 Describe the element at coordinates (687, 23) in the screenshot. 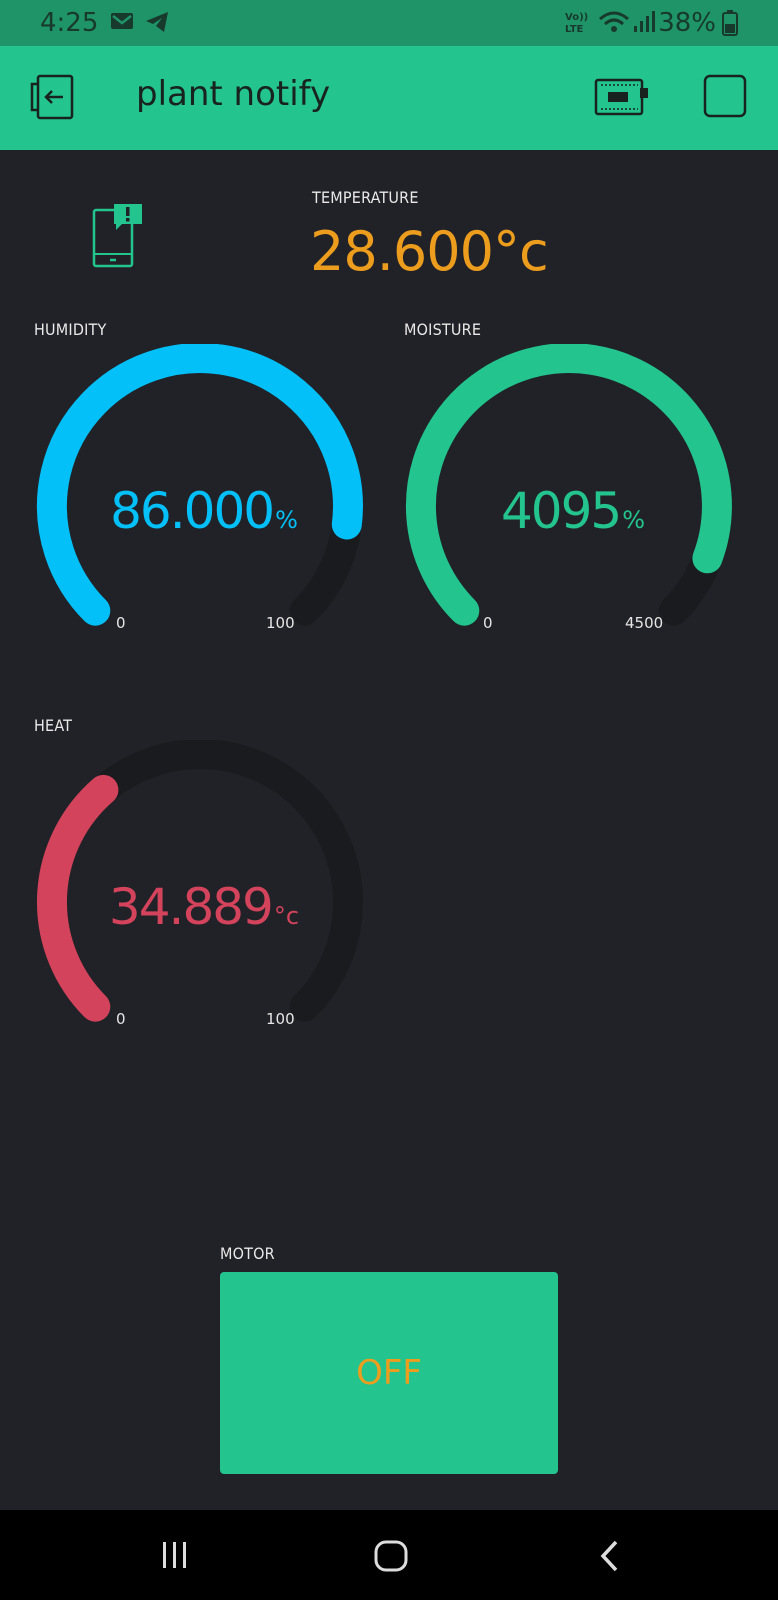

I see `battery-percent: 38%` at that location.